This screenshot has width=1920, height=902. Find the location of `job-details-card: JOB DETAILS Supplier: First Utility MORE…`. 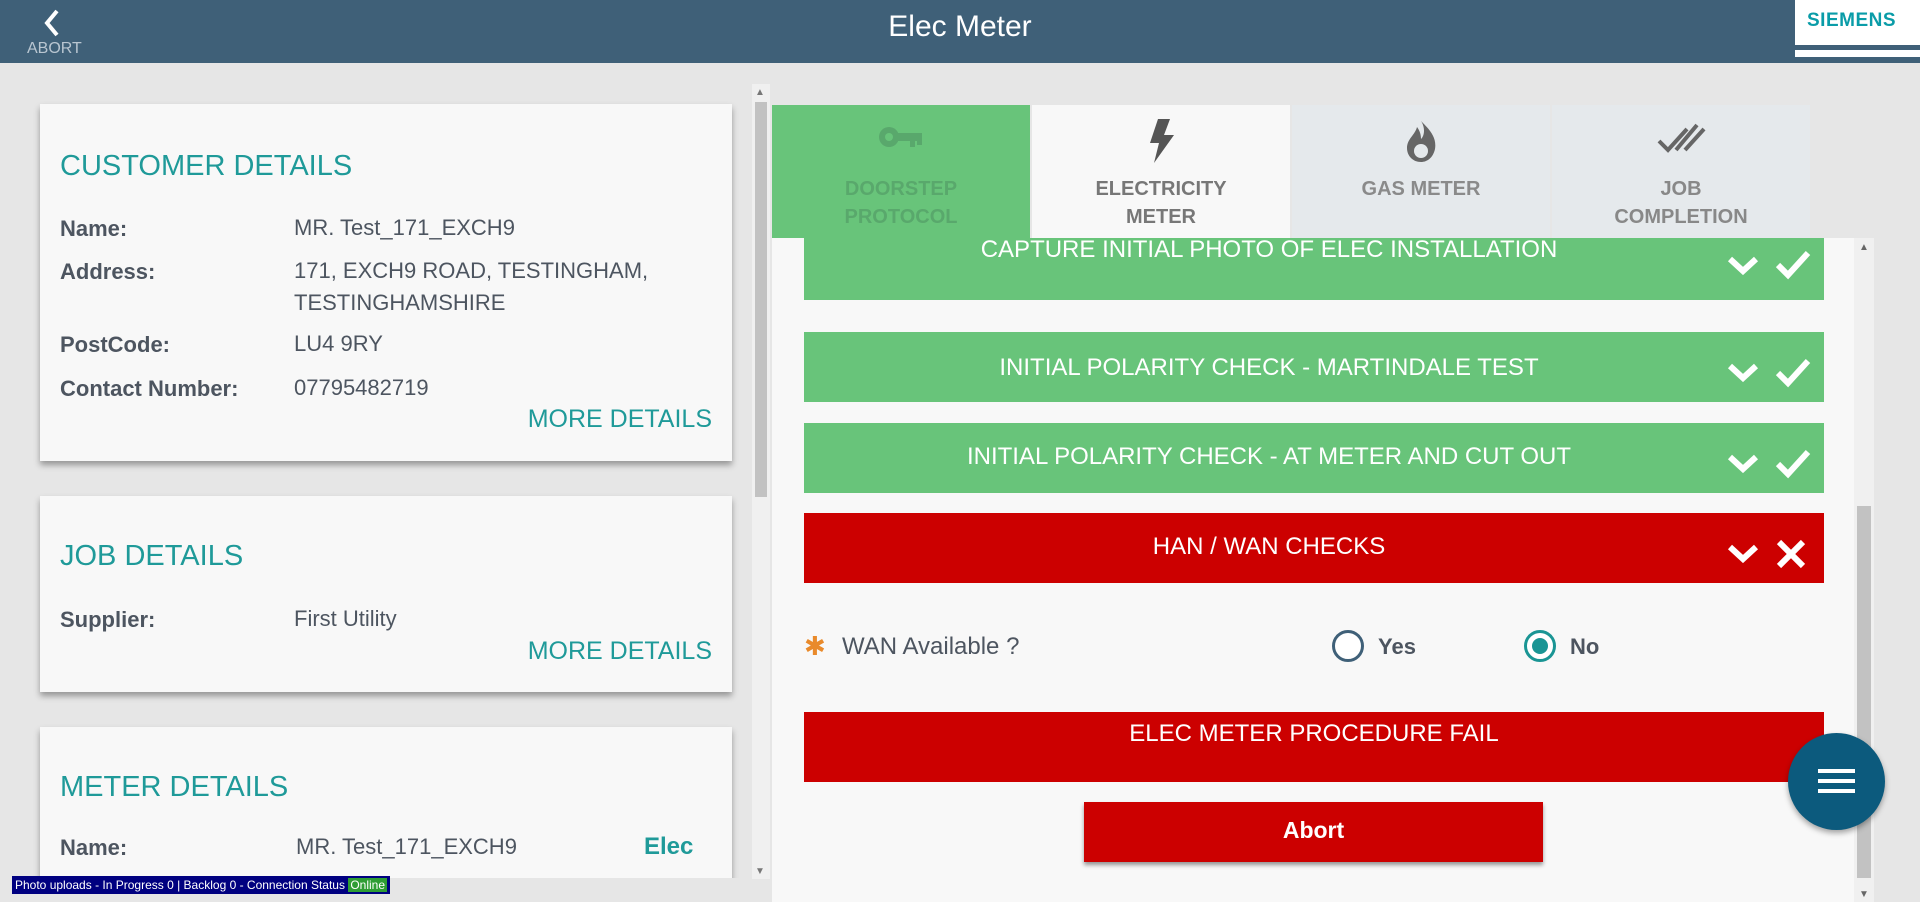

job-details-card: JOB DETAILS Supplier: First Utility MORE… is located at coordinates (386, 594).